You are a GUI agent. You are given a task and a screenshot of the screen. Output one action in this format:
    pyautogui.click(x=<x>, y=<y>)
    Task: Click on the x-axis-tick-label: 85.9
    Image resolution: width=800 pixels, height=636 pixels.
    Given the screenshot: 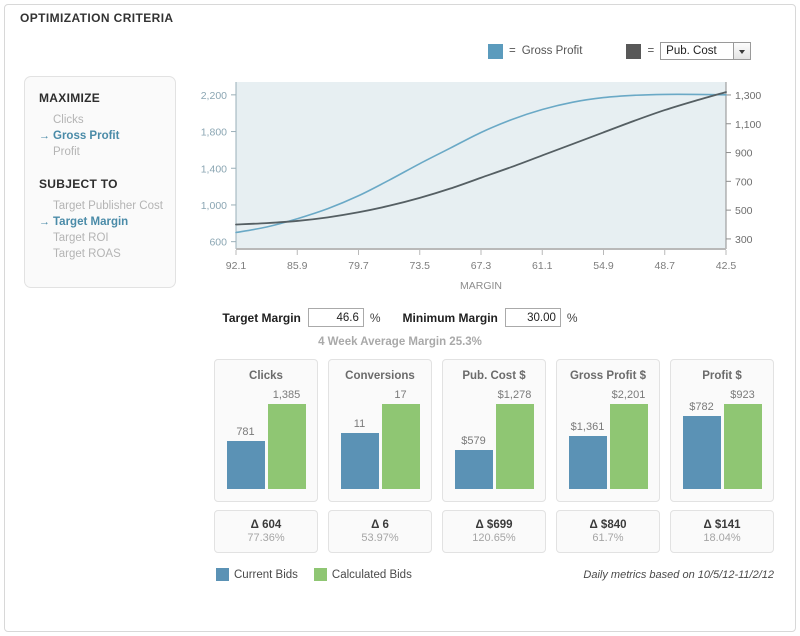 What is the action you would take?
    pyautogui.click(x=297, y=266)
    